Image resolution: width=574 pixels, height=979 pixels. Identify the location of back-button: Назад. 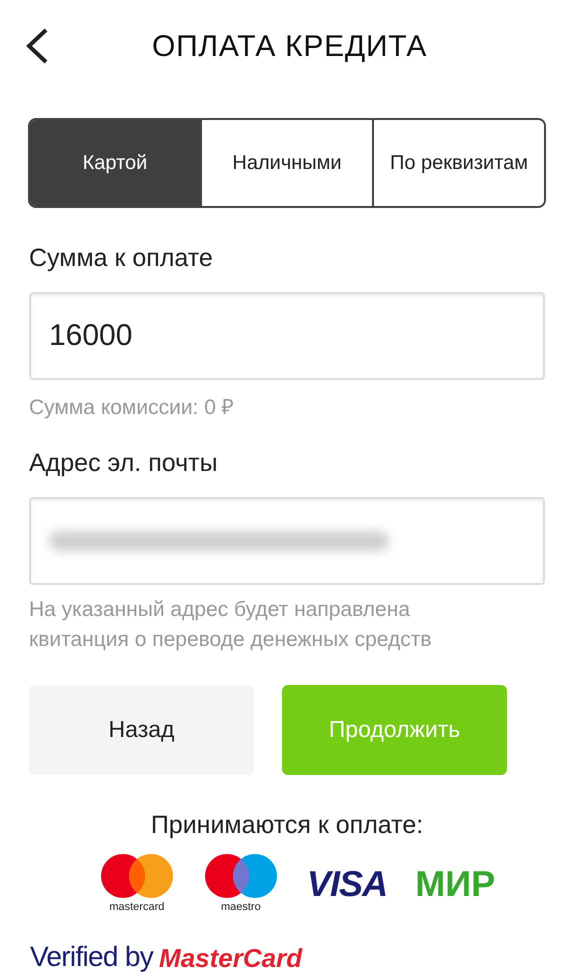
(141, 729).